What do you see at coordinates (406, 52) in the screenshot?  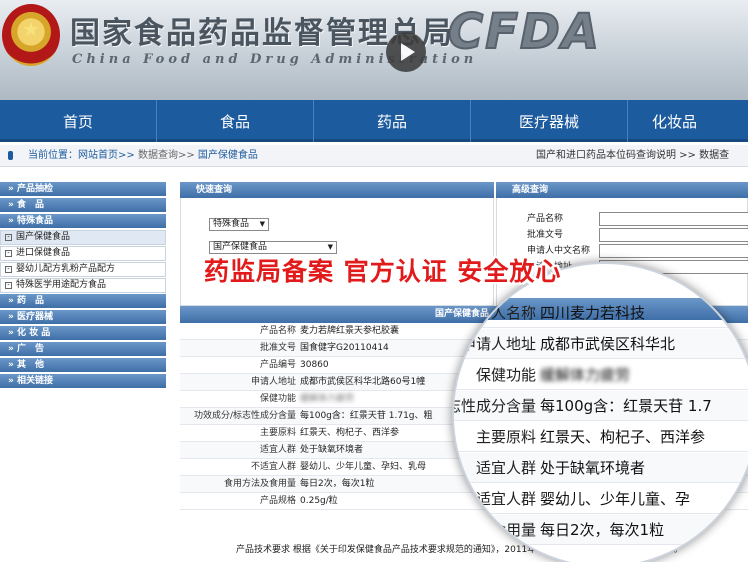 I see `play-icon` at bounding box center [406, 52].